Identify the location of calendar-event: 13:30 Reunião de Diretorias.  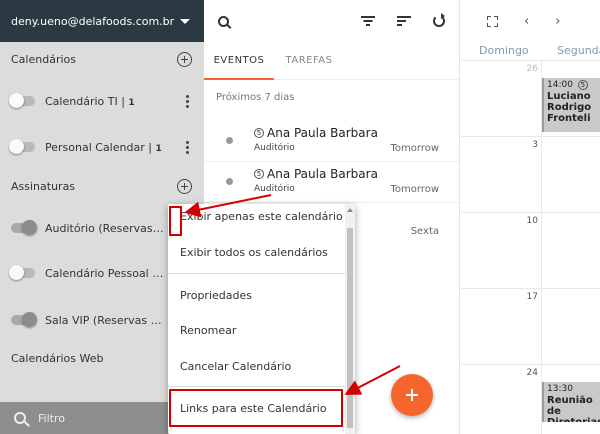
(571, 402).